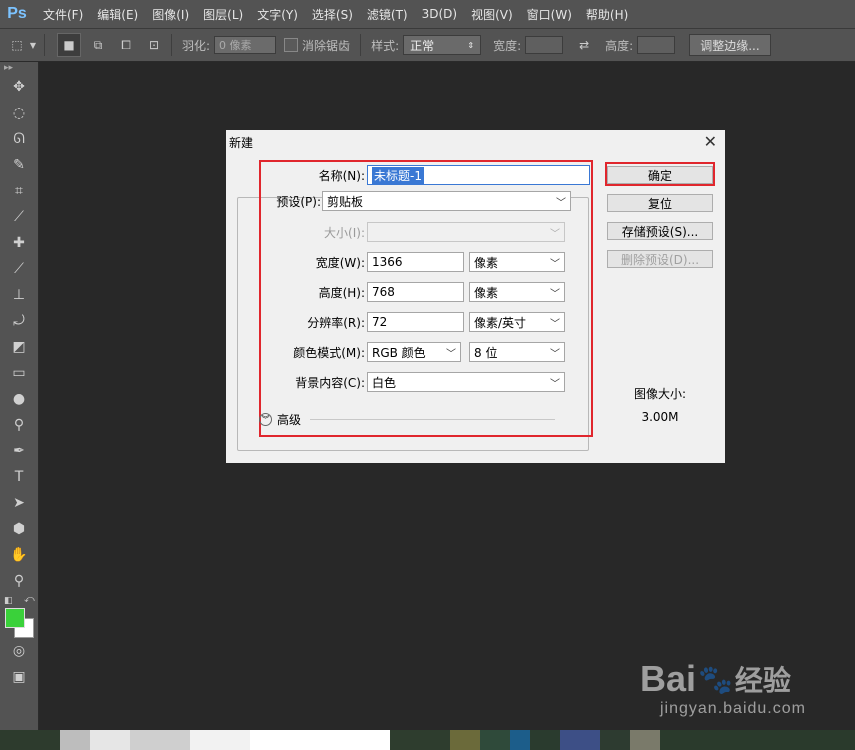  I want to click on clone-stamp-icon: ⊥, so click(19, 295).